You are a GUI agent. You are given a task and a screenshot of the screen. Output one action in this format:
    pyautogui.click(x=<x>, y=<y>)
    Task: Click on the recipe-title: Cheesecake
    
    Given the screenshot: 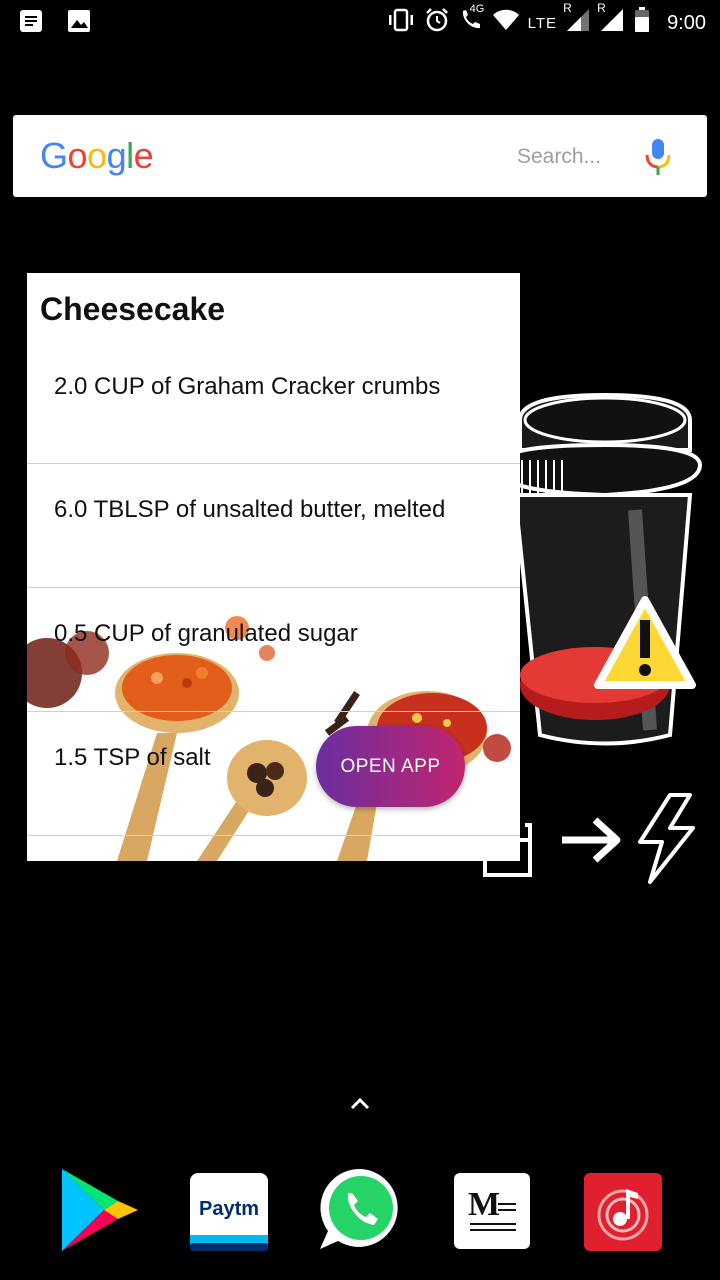 What is the action you would take?
    pyautogui.click(x=133, y=309)
    